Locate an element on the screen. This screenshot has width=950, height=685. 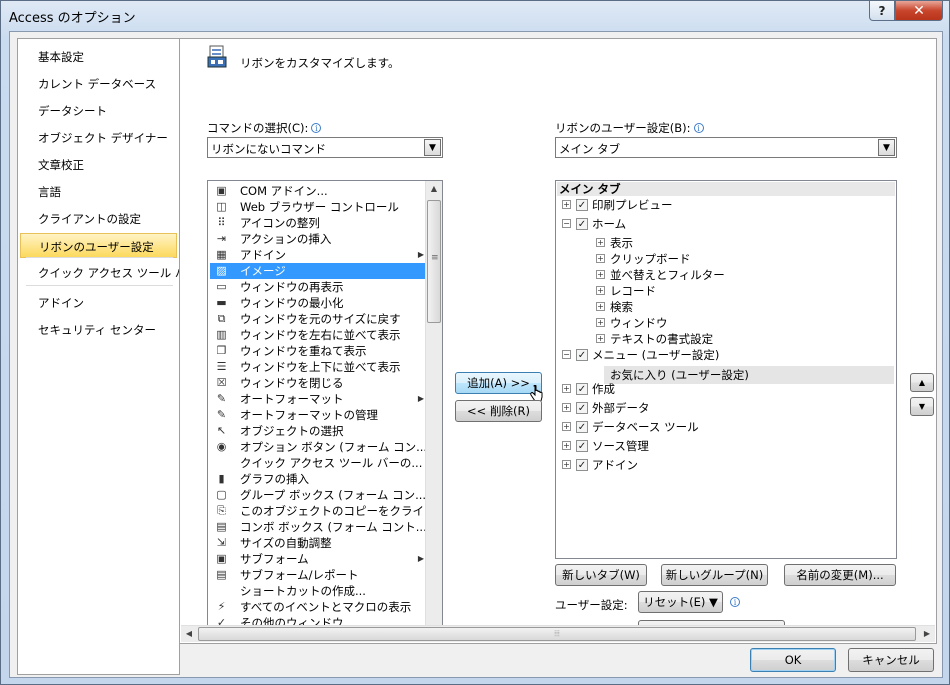
choose-commands-combo: リボンにないコマンド ▼ is located at coordinates (325, 147).